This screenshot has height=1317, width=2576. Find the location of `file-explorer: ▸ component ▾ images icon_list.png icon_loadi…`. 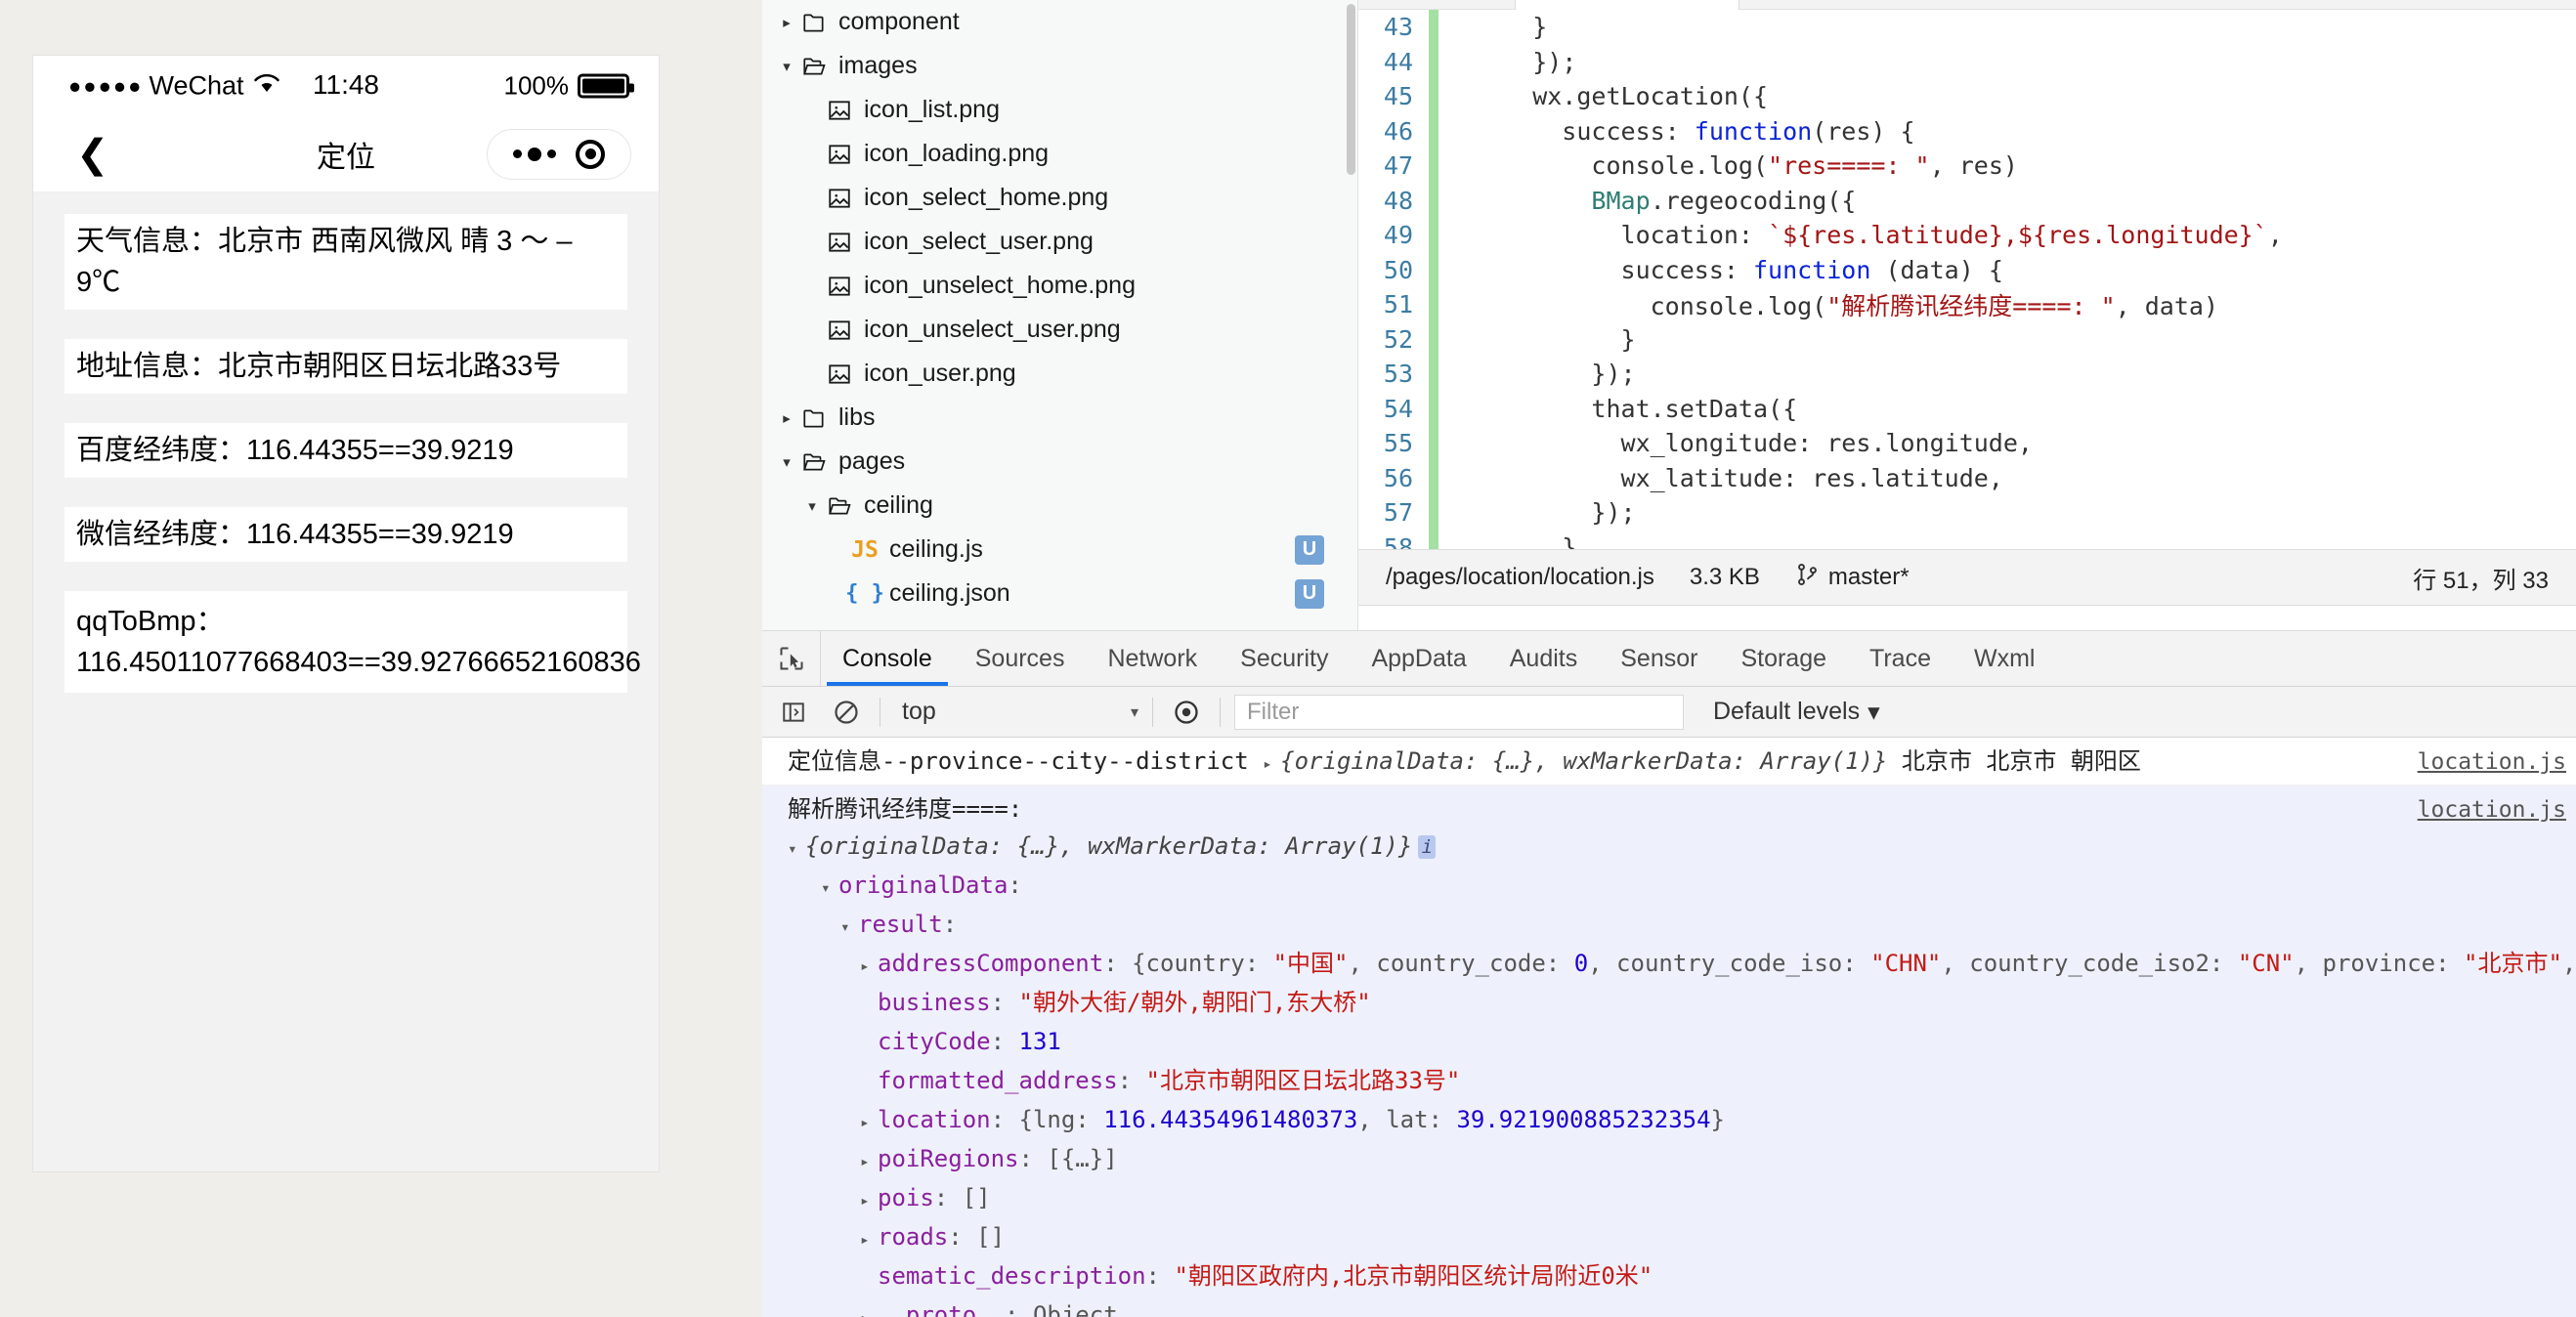

file-explorer: ▸ component ▾ images icon_list.png icon_loadi… is located at coordinates (1060, 315).